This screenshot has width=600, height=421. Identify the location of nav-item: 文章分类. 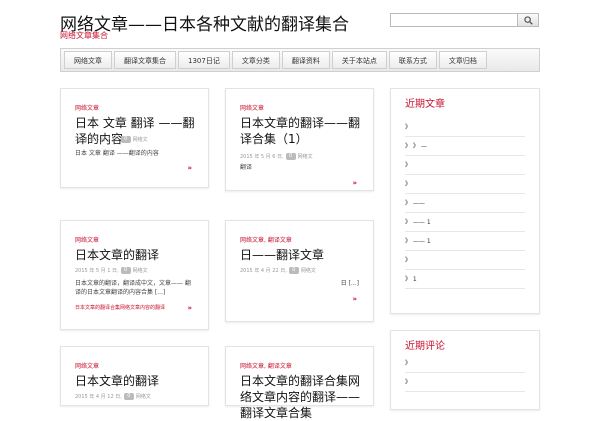
(255, 60).